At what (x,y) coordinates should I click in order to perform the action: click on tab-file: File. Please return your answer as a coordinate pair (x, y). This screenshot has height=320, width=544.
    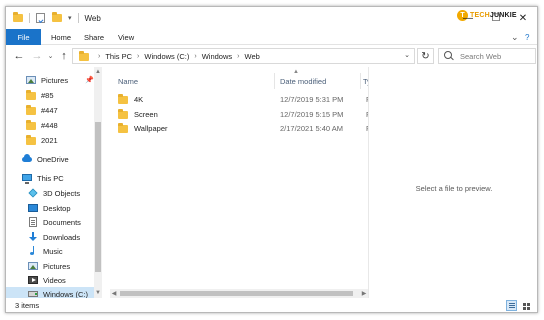
    Looking at the image, I should click on (23, 37).